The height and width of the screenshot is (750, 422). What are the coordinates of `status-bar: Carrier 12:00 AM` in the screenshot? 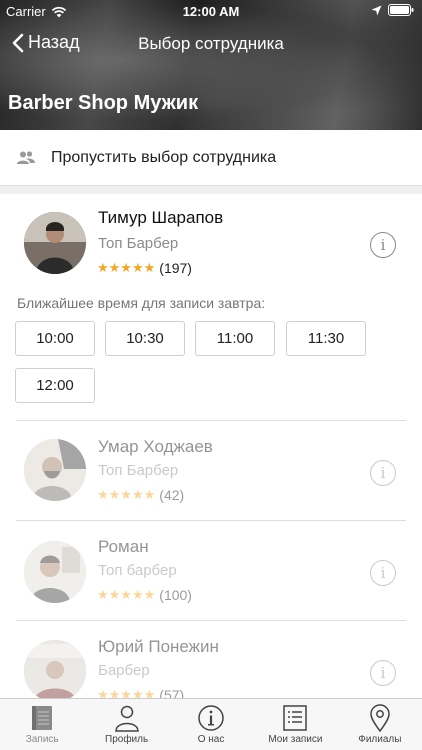 It's located at (211, 11).